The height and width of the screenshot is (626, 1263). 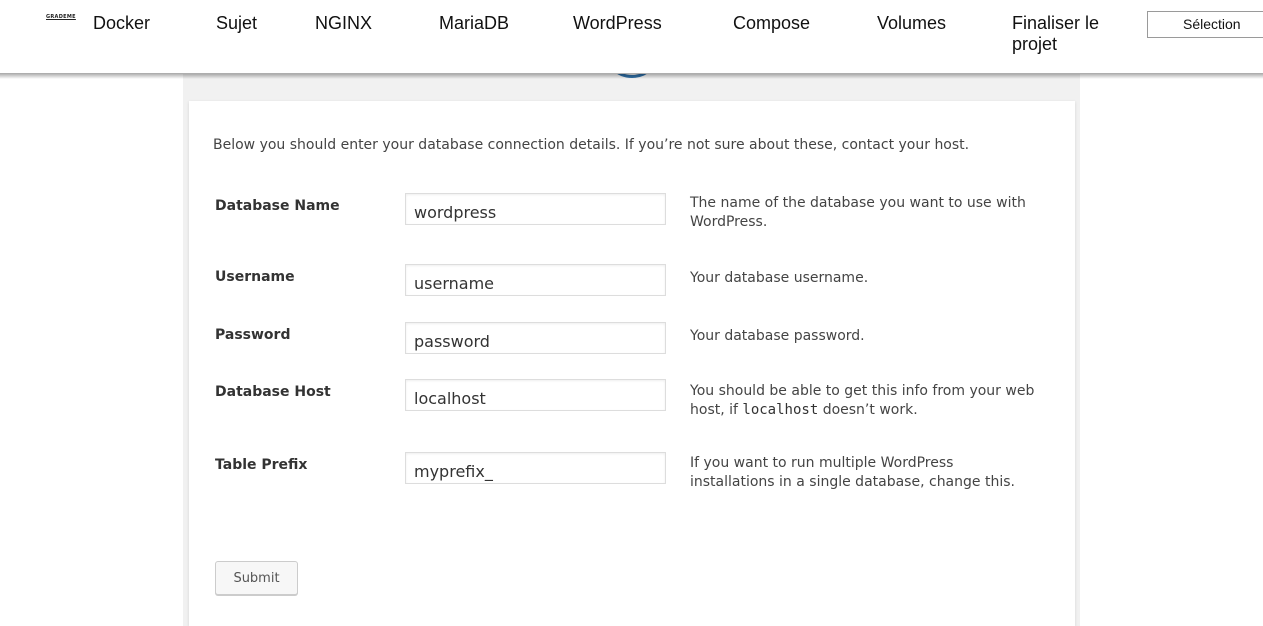 What do you see at coordinates (535, 280) in the screenshot?
I see `username-input` at bounding box center [535, 280].